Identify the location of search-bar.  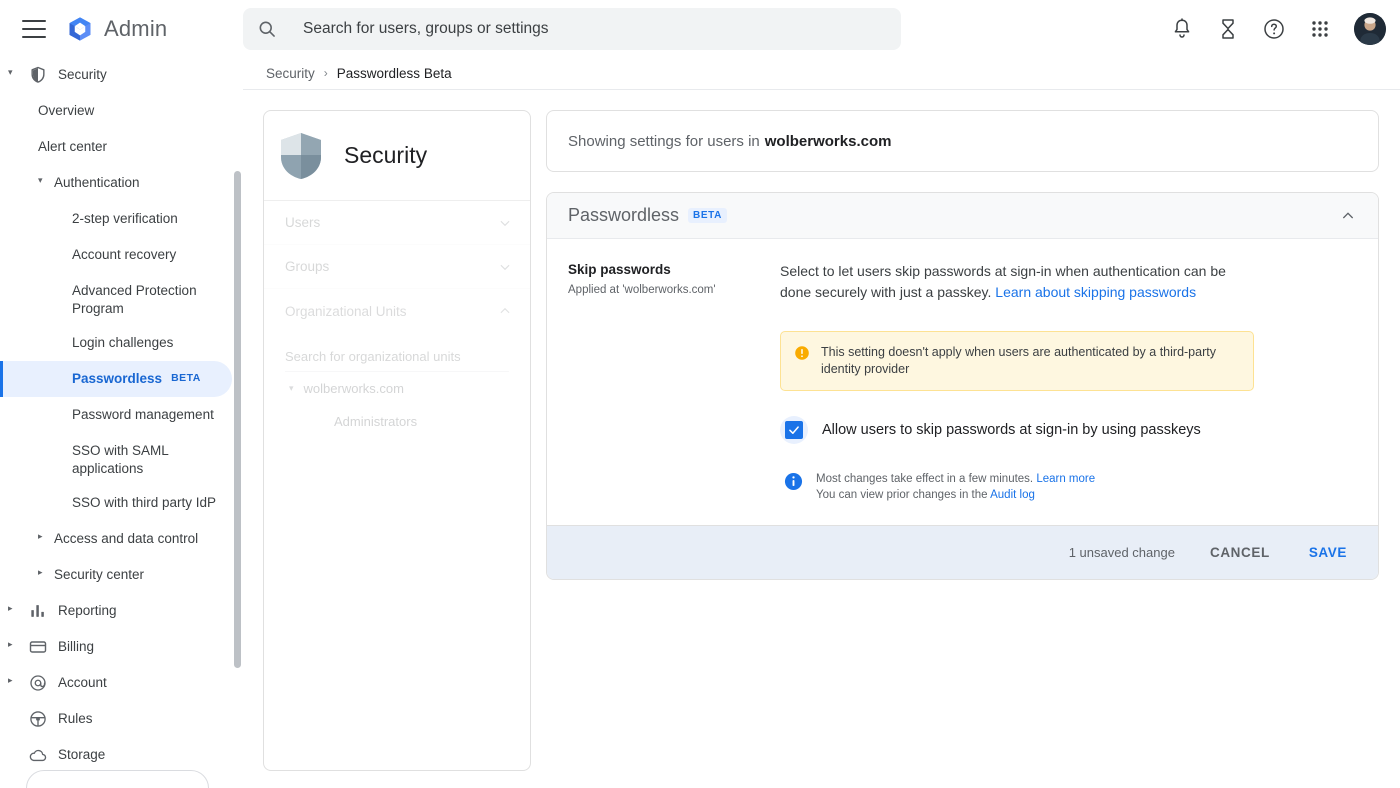
(572, 29).